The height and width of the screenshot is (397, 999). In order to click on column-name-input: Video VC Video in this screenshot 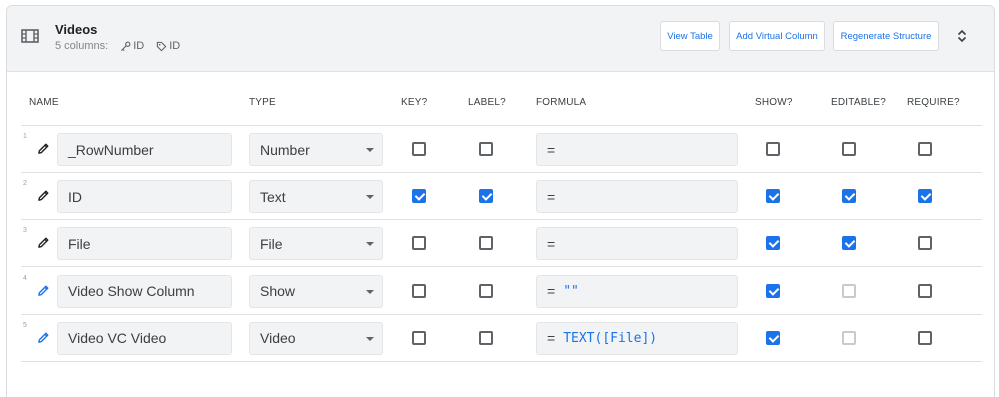, I will do `click(144, 338)`.